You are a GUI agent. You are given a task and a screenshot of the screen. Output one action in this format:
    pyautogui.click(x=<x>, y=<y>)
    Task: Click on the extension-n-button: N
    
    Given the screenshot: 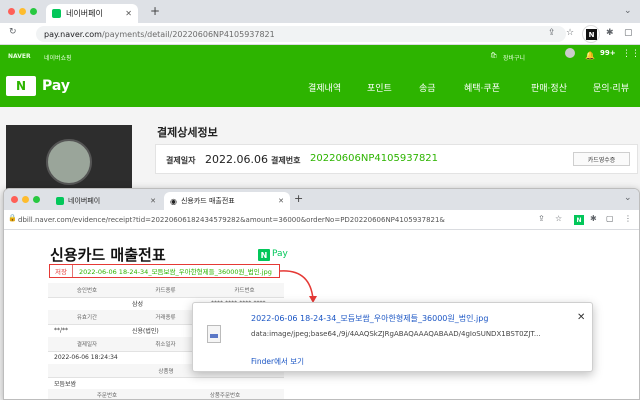 What is the action you would take?
    pyautogui.click(x=591, y=34)
    